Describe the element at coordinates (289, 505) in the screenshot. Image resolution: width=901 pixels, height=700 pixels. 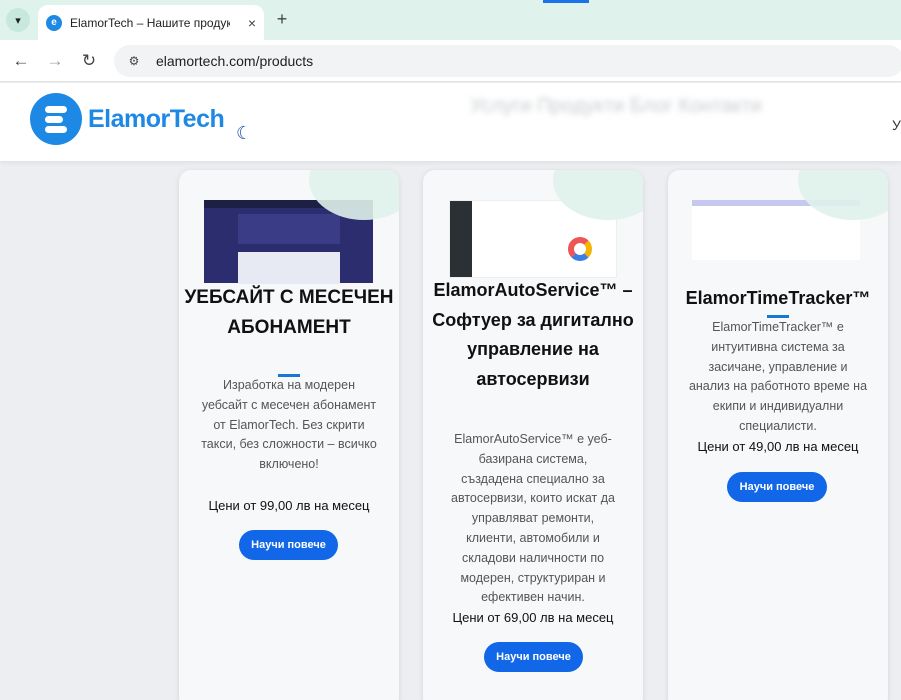
I see `card-price: Цени от 99,00 лв на месец` at that location.